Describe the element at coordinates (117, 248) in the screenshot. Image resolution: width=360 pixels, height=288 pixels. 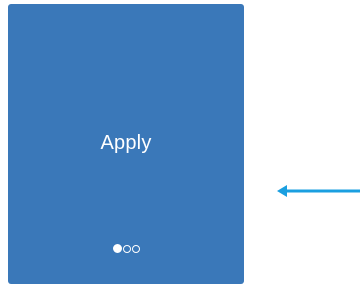
I see `page-dot-1-active` at that location.